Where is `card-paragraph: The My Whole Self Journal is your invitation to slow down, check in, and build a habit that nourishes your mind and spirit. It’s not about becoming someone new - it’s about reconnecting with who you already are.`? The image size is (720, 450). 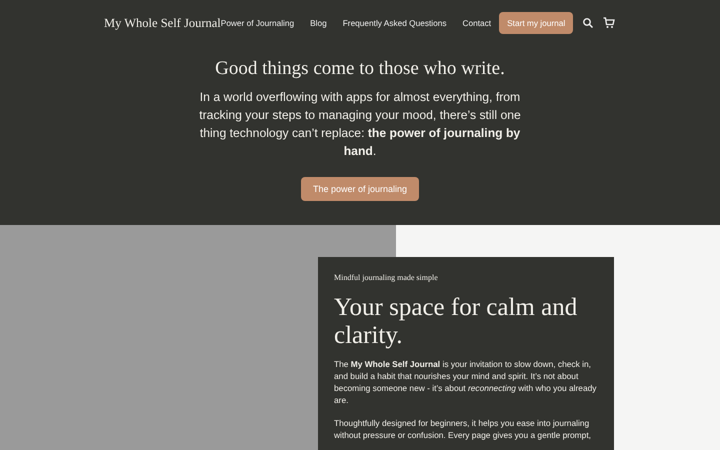
card-paragraph: The My Whole Self Journal is your invitation to slow down, check in, and build a habit that nourishes your mind and spirit. It’s not about becoming someone new - it’s about reconnecting with who you already are. is located at coordinates (466, 382).